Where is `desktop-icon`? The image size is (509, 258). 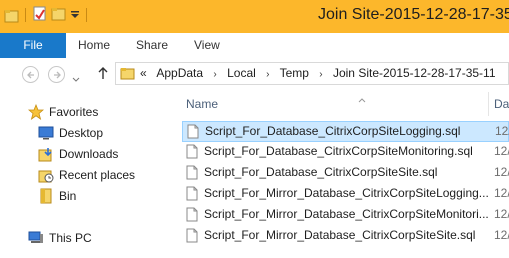 desktop-icon is located at coordinates (46, 133).